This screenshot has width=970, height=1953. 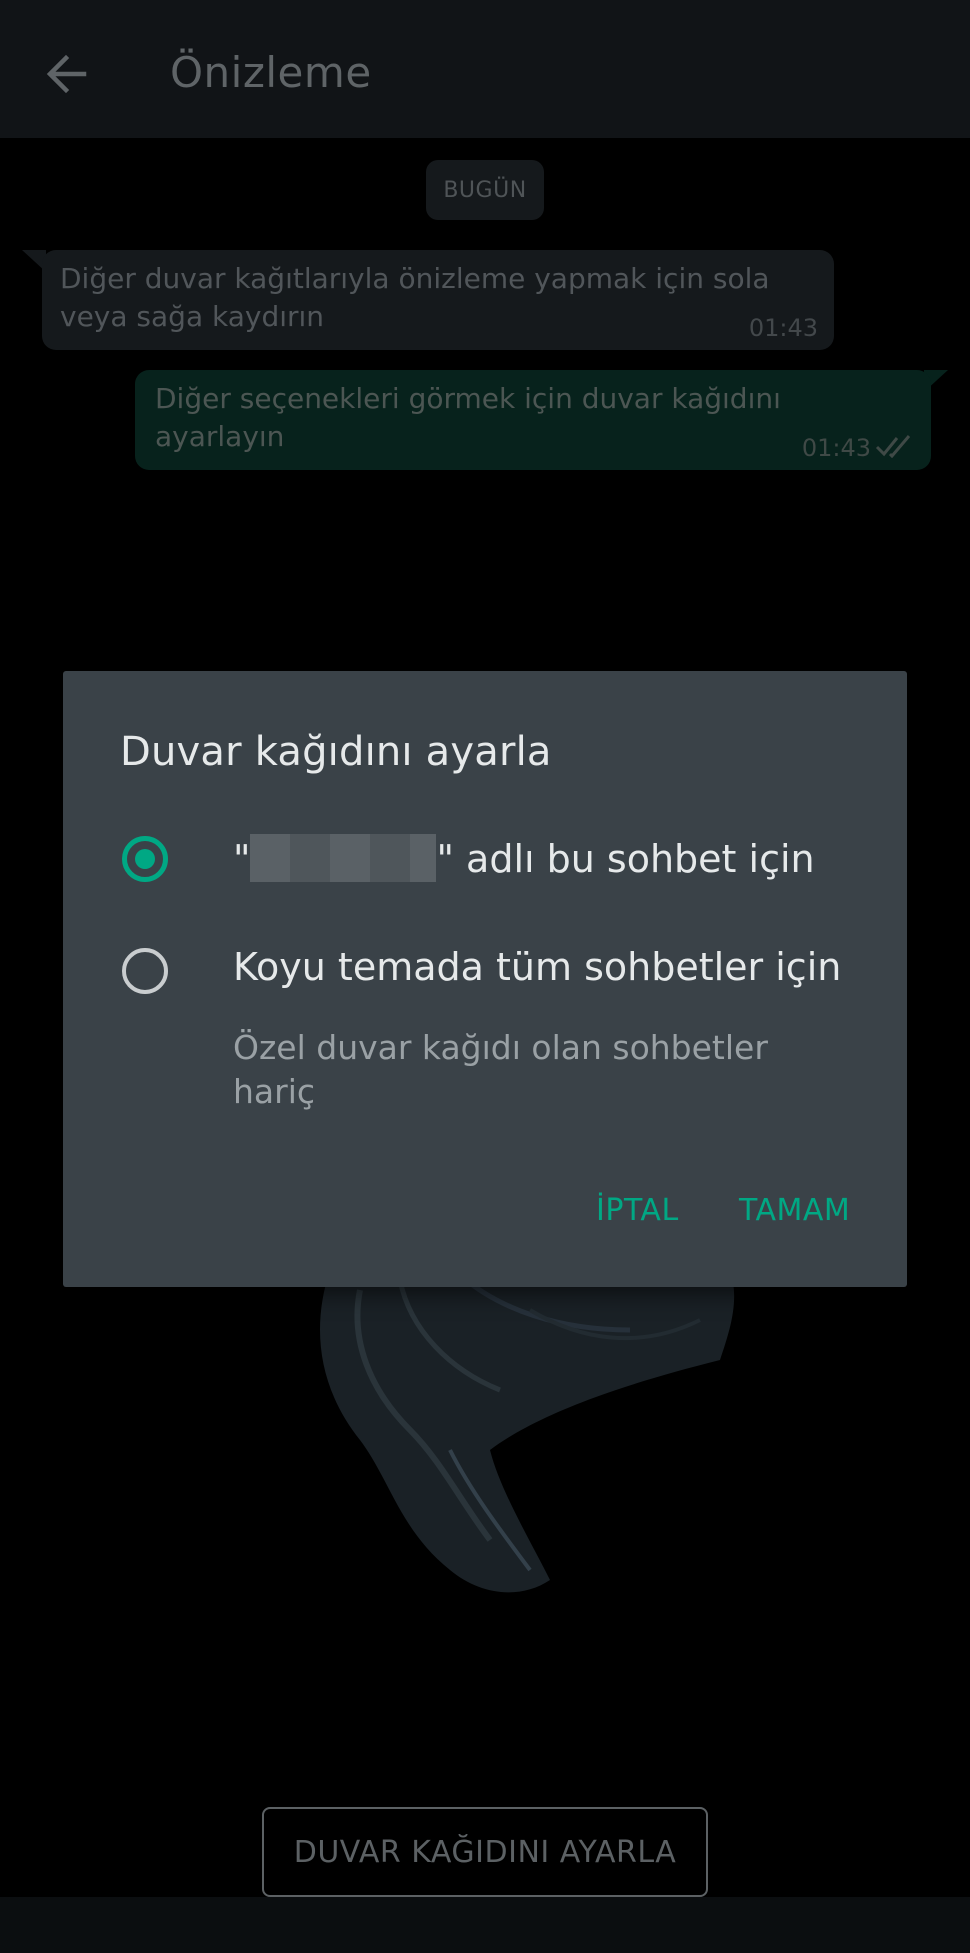 I want to click on set-wallpaper-button: DUVAR KAĞIDINI AYARLA, so click(x=485, y=1852).